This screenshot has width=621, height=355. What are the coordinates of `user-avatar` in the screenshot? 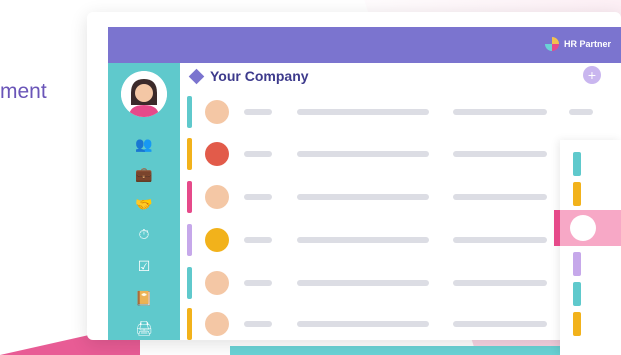 It's located at (144, 94).